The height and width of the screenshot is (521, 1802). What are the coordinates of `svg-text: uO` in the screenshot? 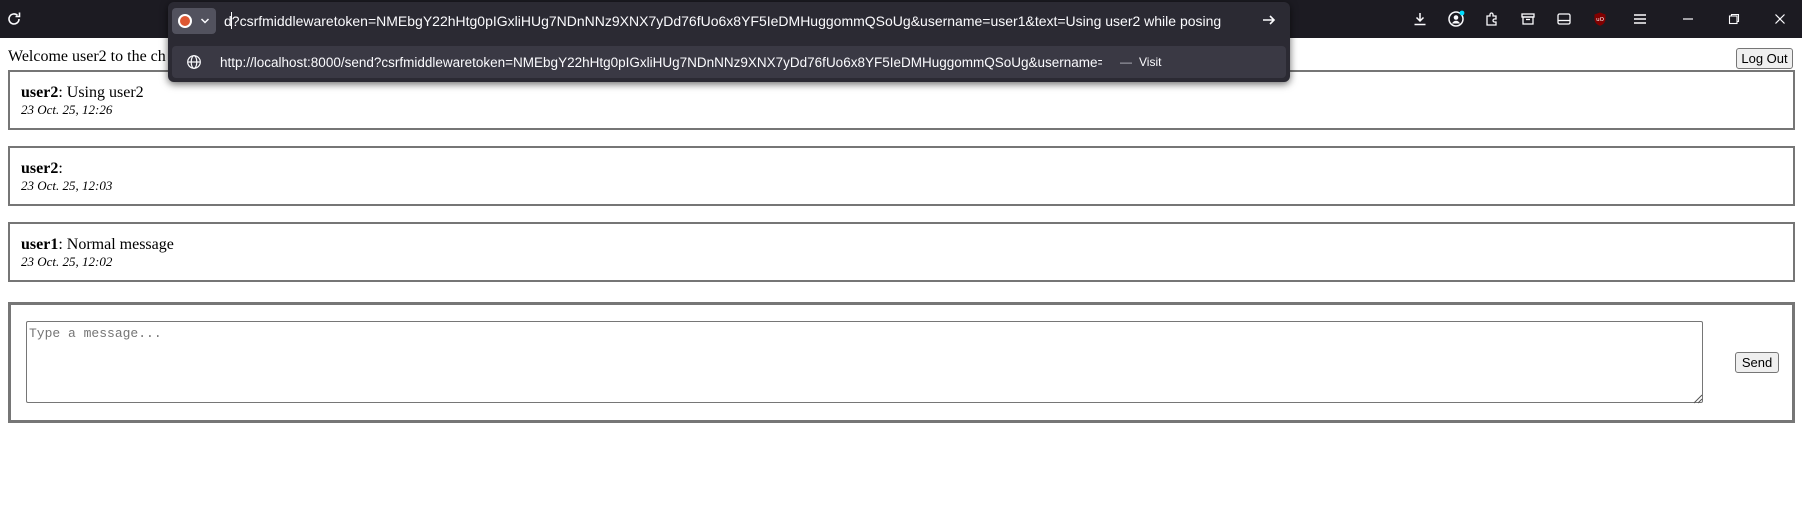 It's located at (1600, 20).